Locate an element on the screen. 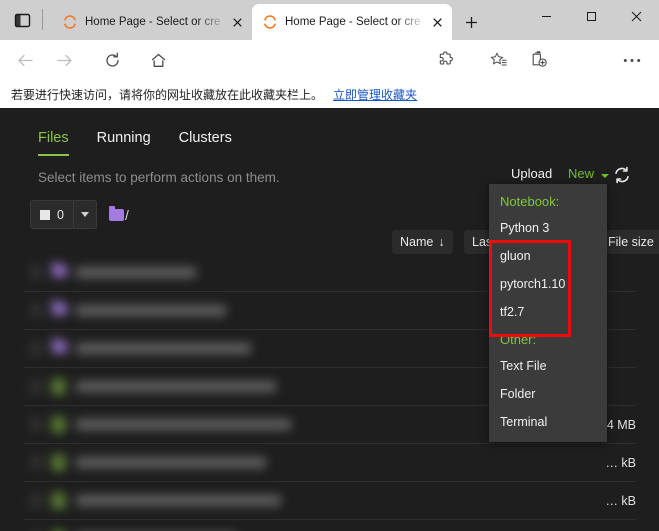 This screenshot has height=531, width=659. back-icon is located at coordinates (25, 60).